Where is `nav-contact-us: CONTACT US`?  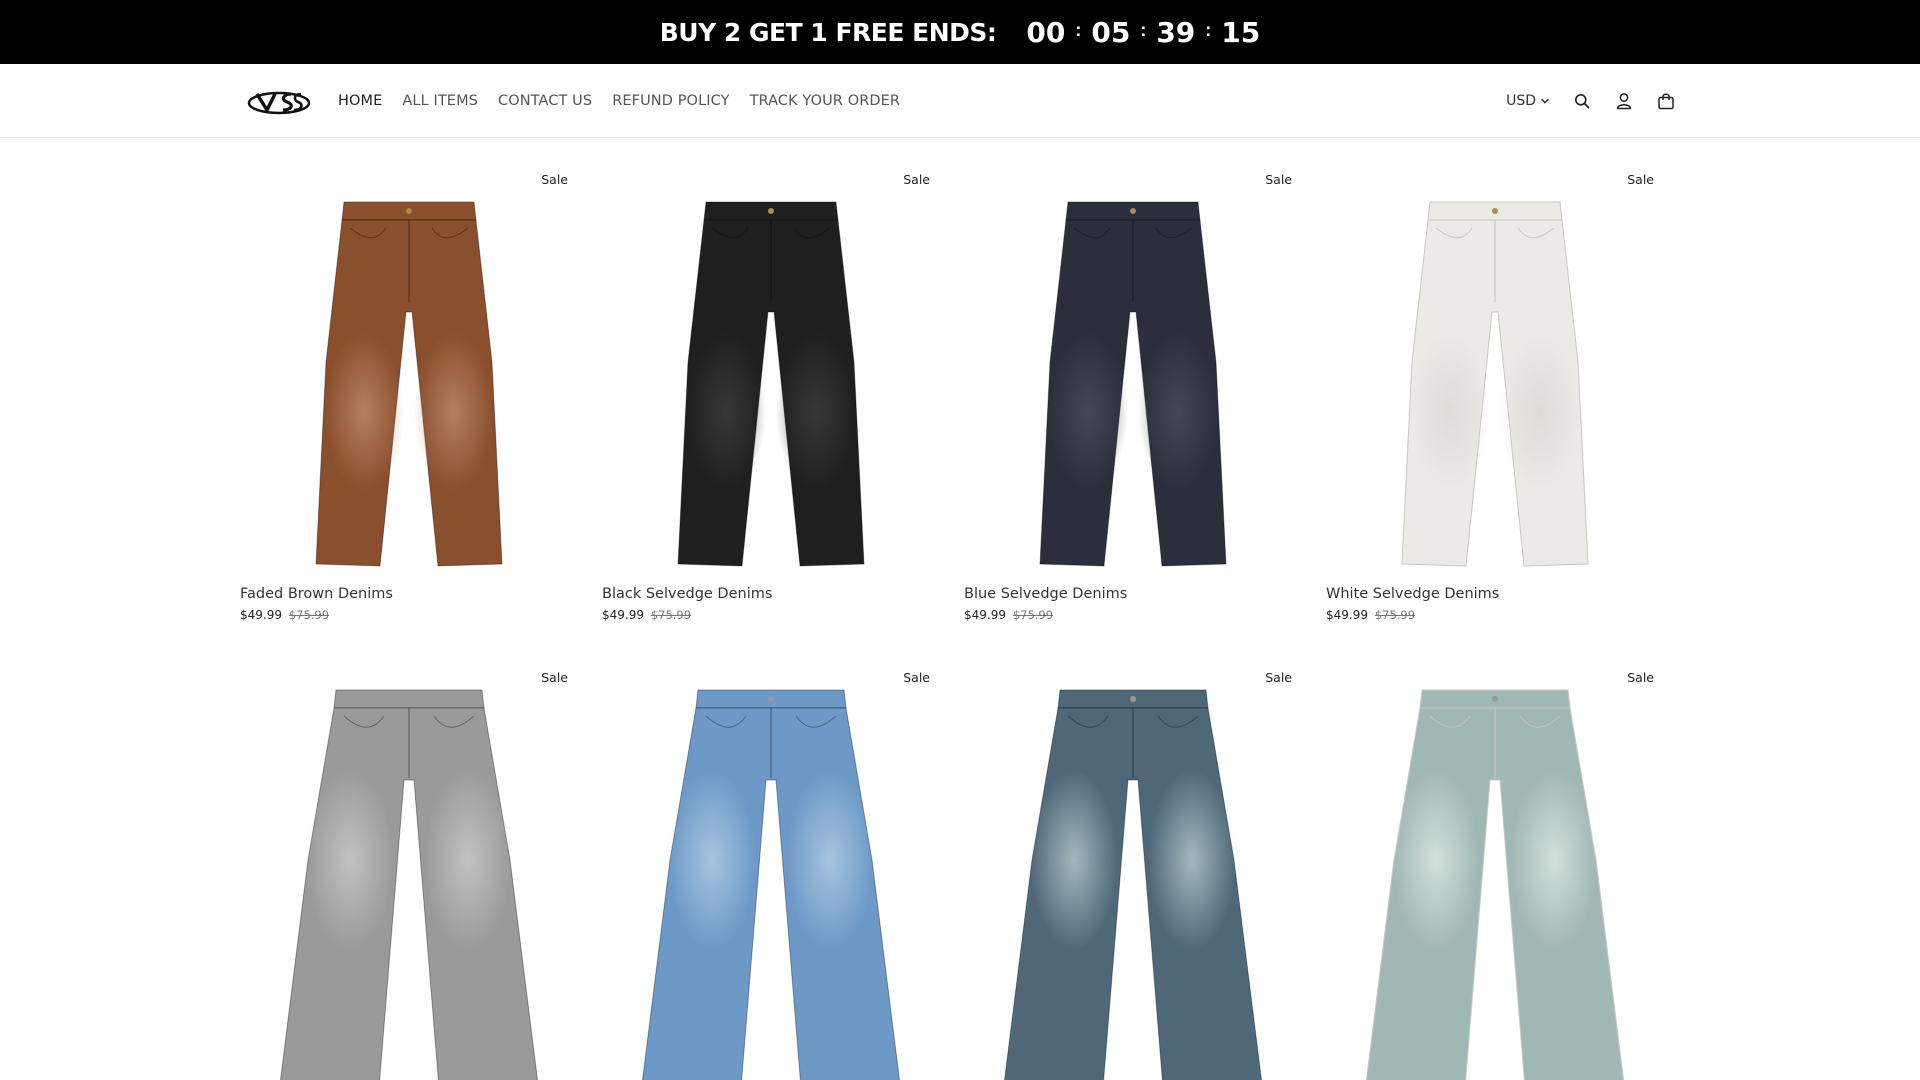 nav-contact-us: CONTACT US is located at coordinates (545, 101).